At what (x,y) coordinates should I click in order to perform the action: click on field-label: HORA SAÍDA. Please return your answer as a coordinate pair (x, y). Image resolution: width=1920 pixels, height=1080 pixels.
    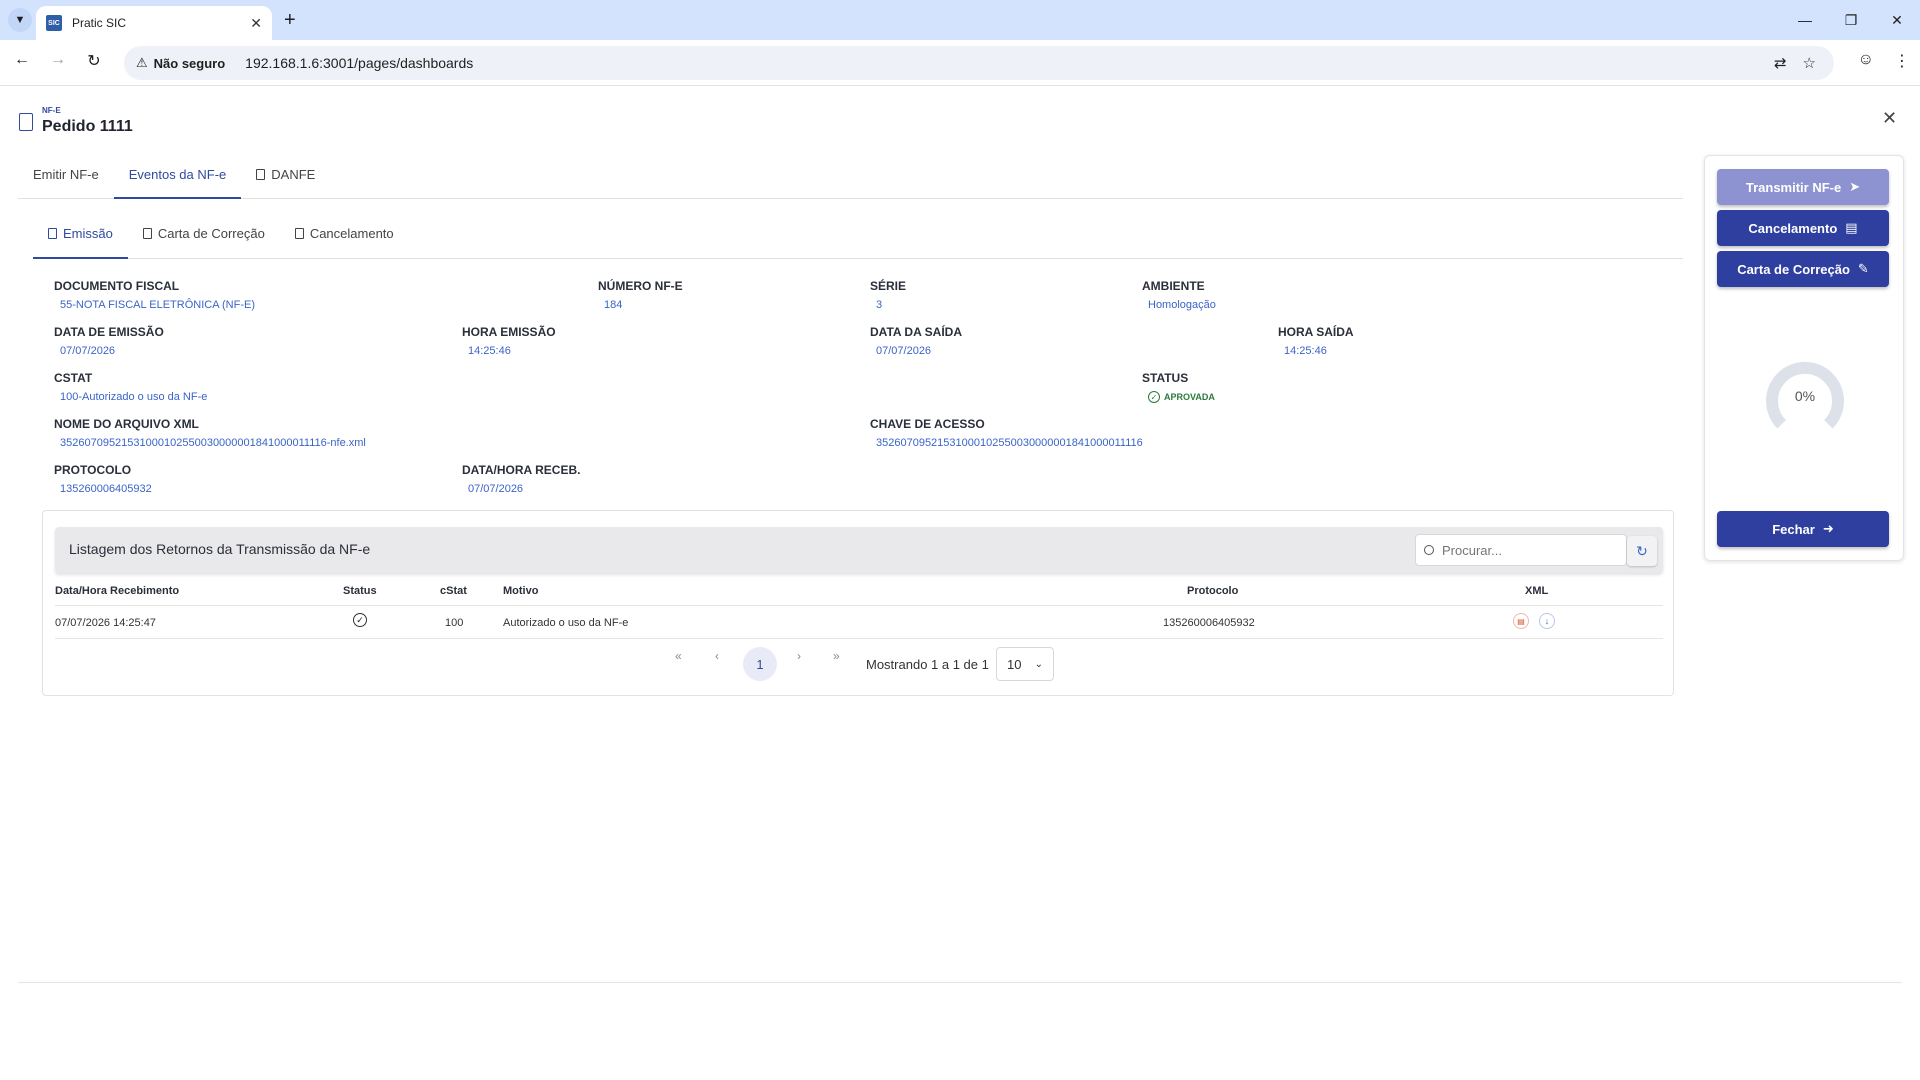
    Looking at the image, I should click on (1316, 332).